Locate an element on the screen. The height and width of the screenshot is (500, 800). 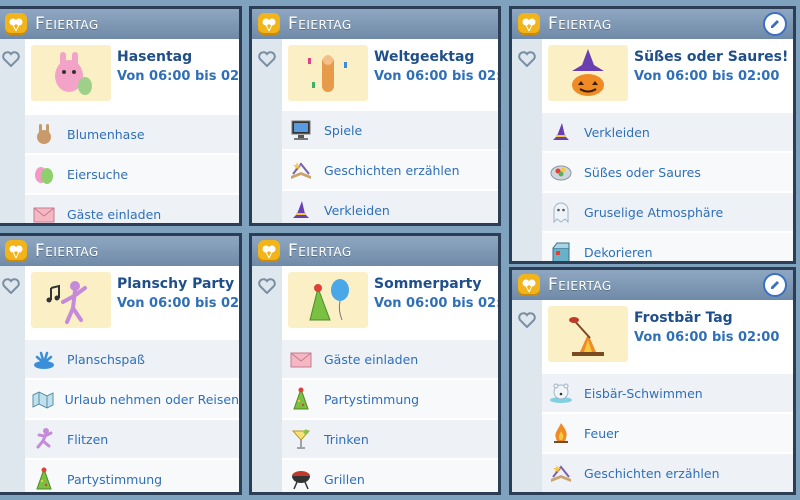
activity-label: Gruselige Atmosphäre is located at coordinates (654, 212).